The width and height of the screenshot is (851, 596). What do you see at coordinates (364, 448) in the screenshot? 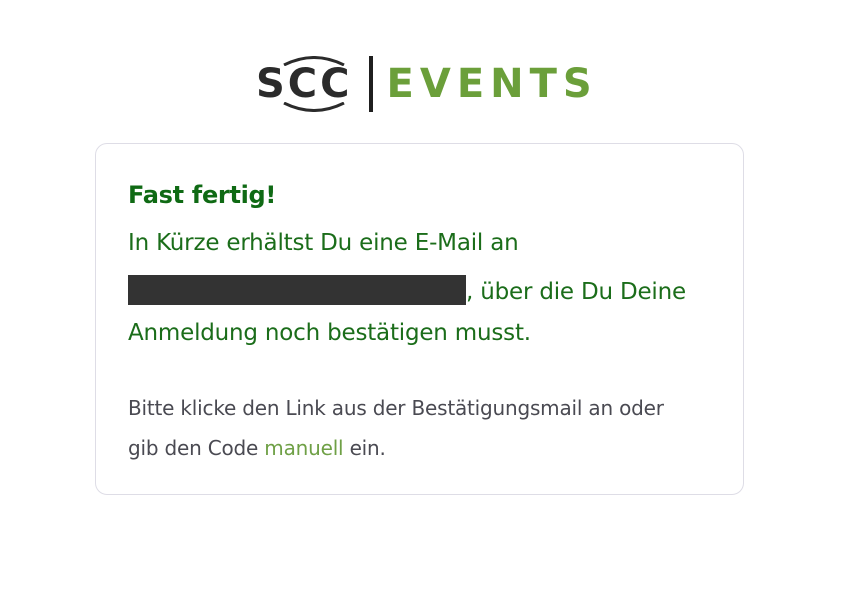
I see `hint-line-2-suffix: ein.` at bounding box center [364, 448].